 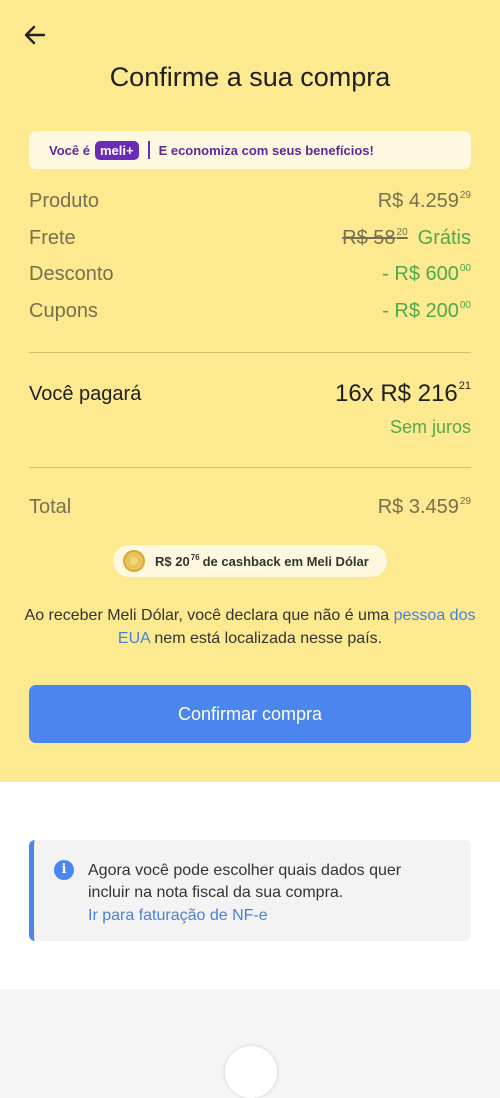 What do you see at coordinates (35, 35) in the screenshot?
I see `arrow-left-icon` at bounding box center [35, 35].